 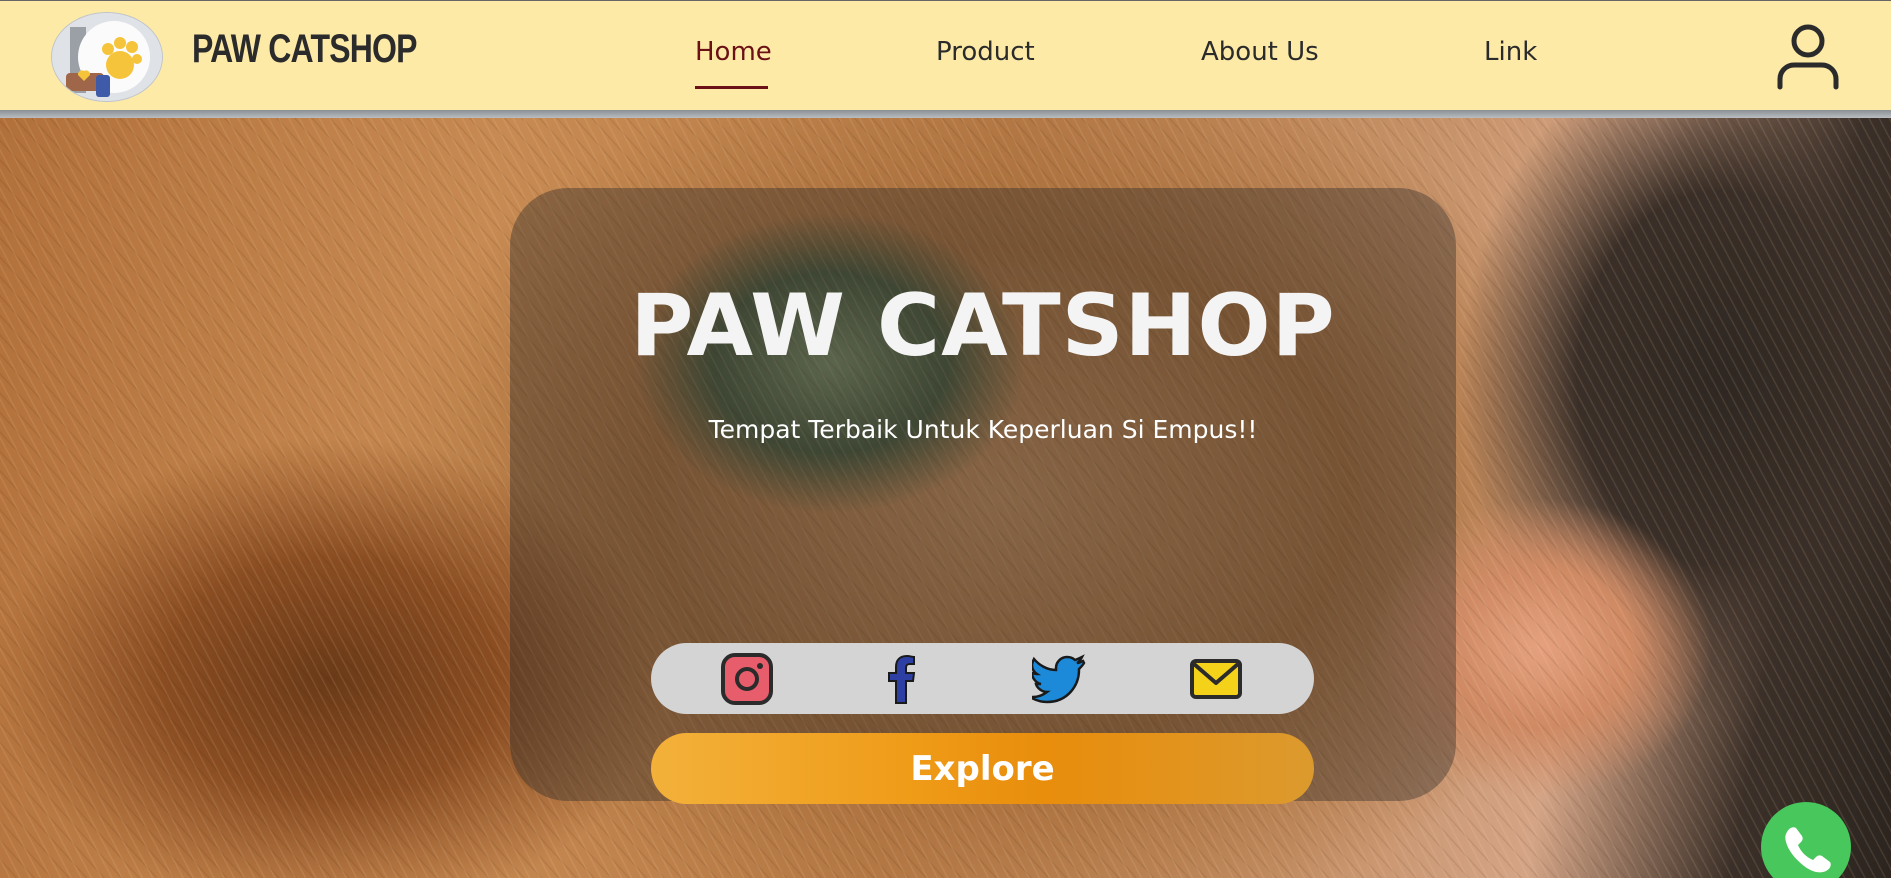 What do you see at coordinates (1808, 57) in the screenshot?
I see `user-account-icon` at bounding box center [1808, 57].